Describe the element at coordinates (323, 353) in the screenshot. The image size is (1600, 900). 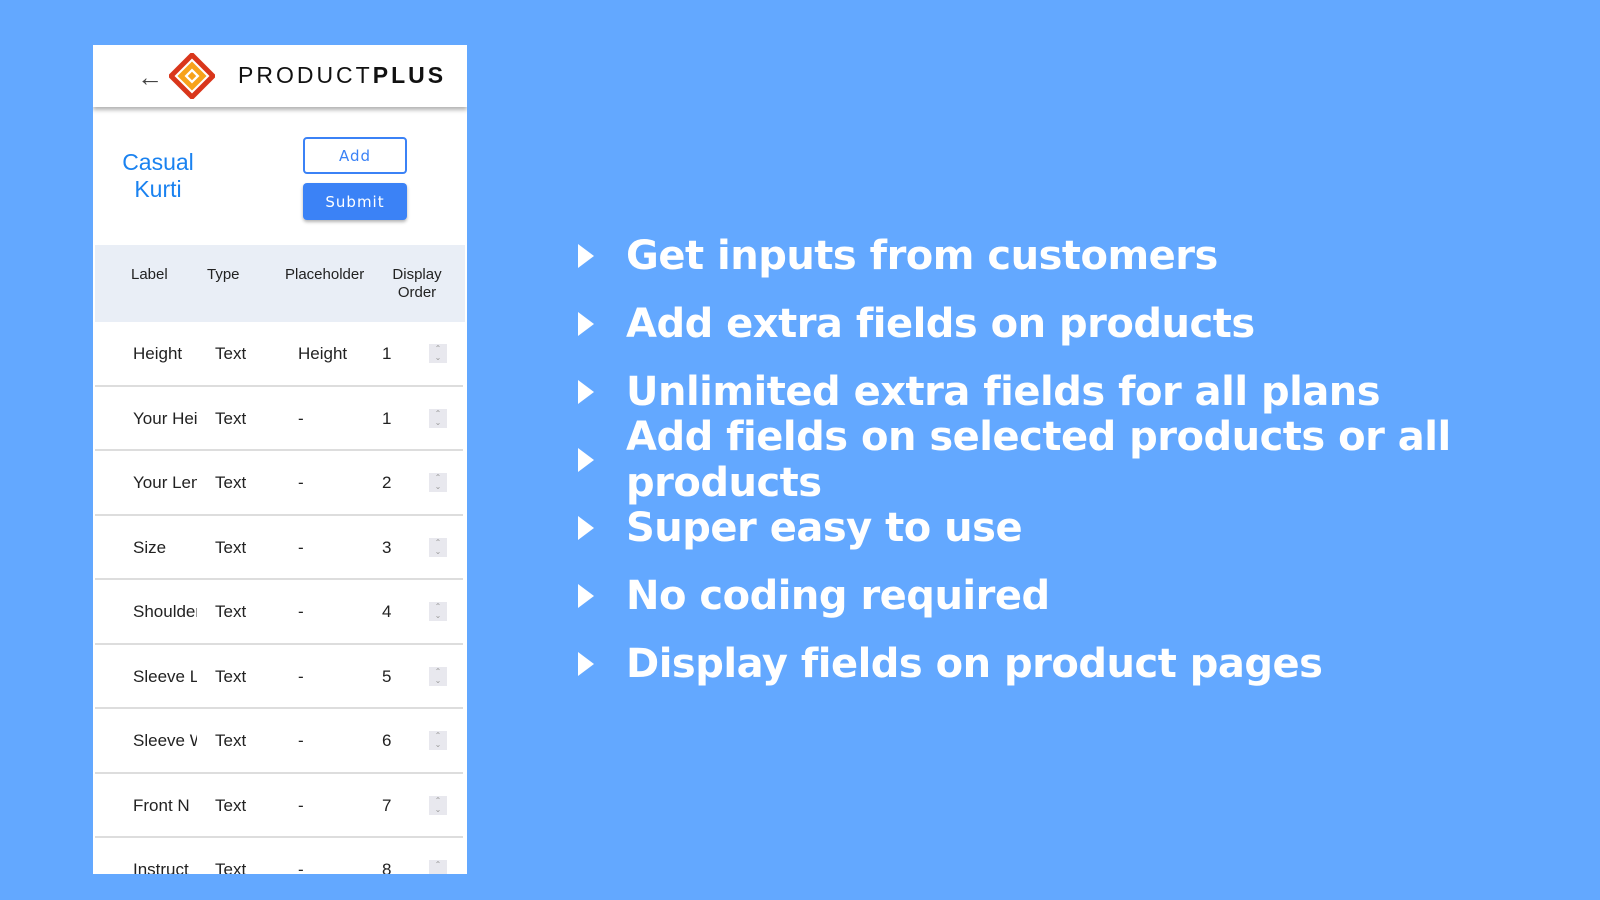
I see `cell-placeholder: Height` at that location.